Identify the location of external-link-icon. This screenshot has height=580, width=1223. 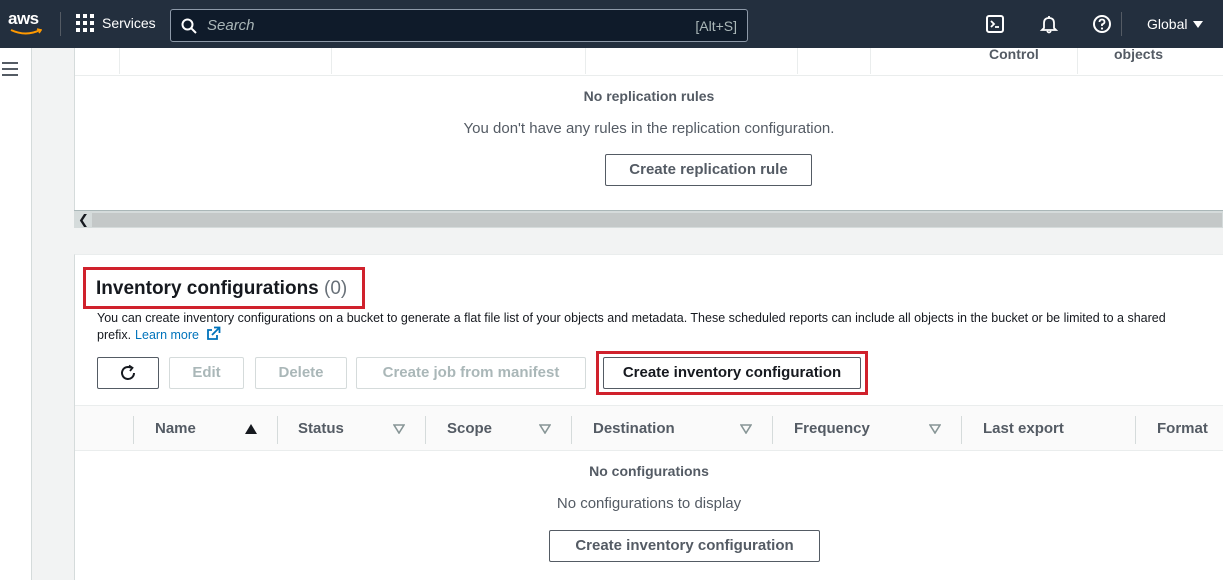
(213, 333).